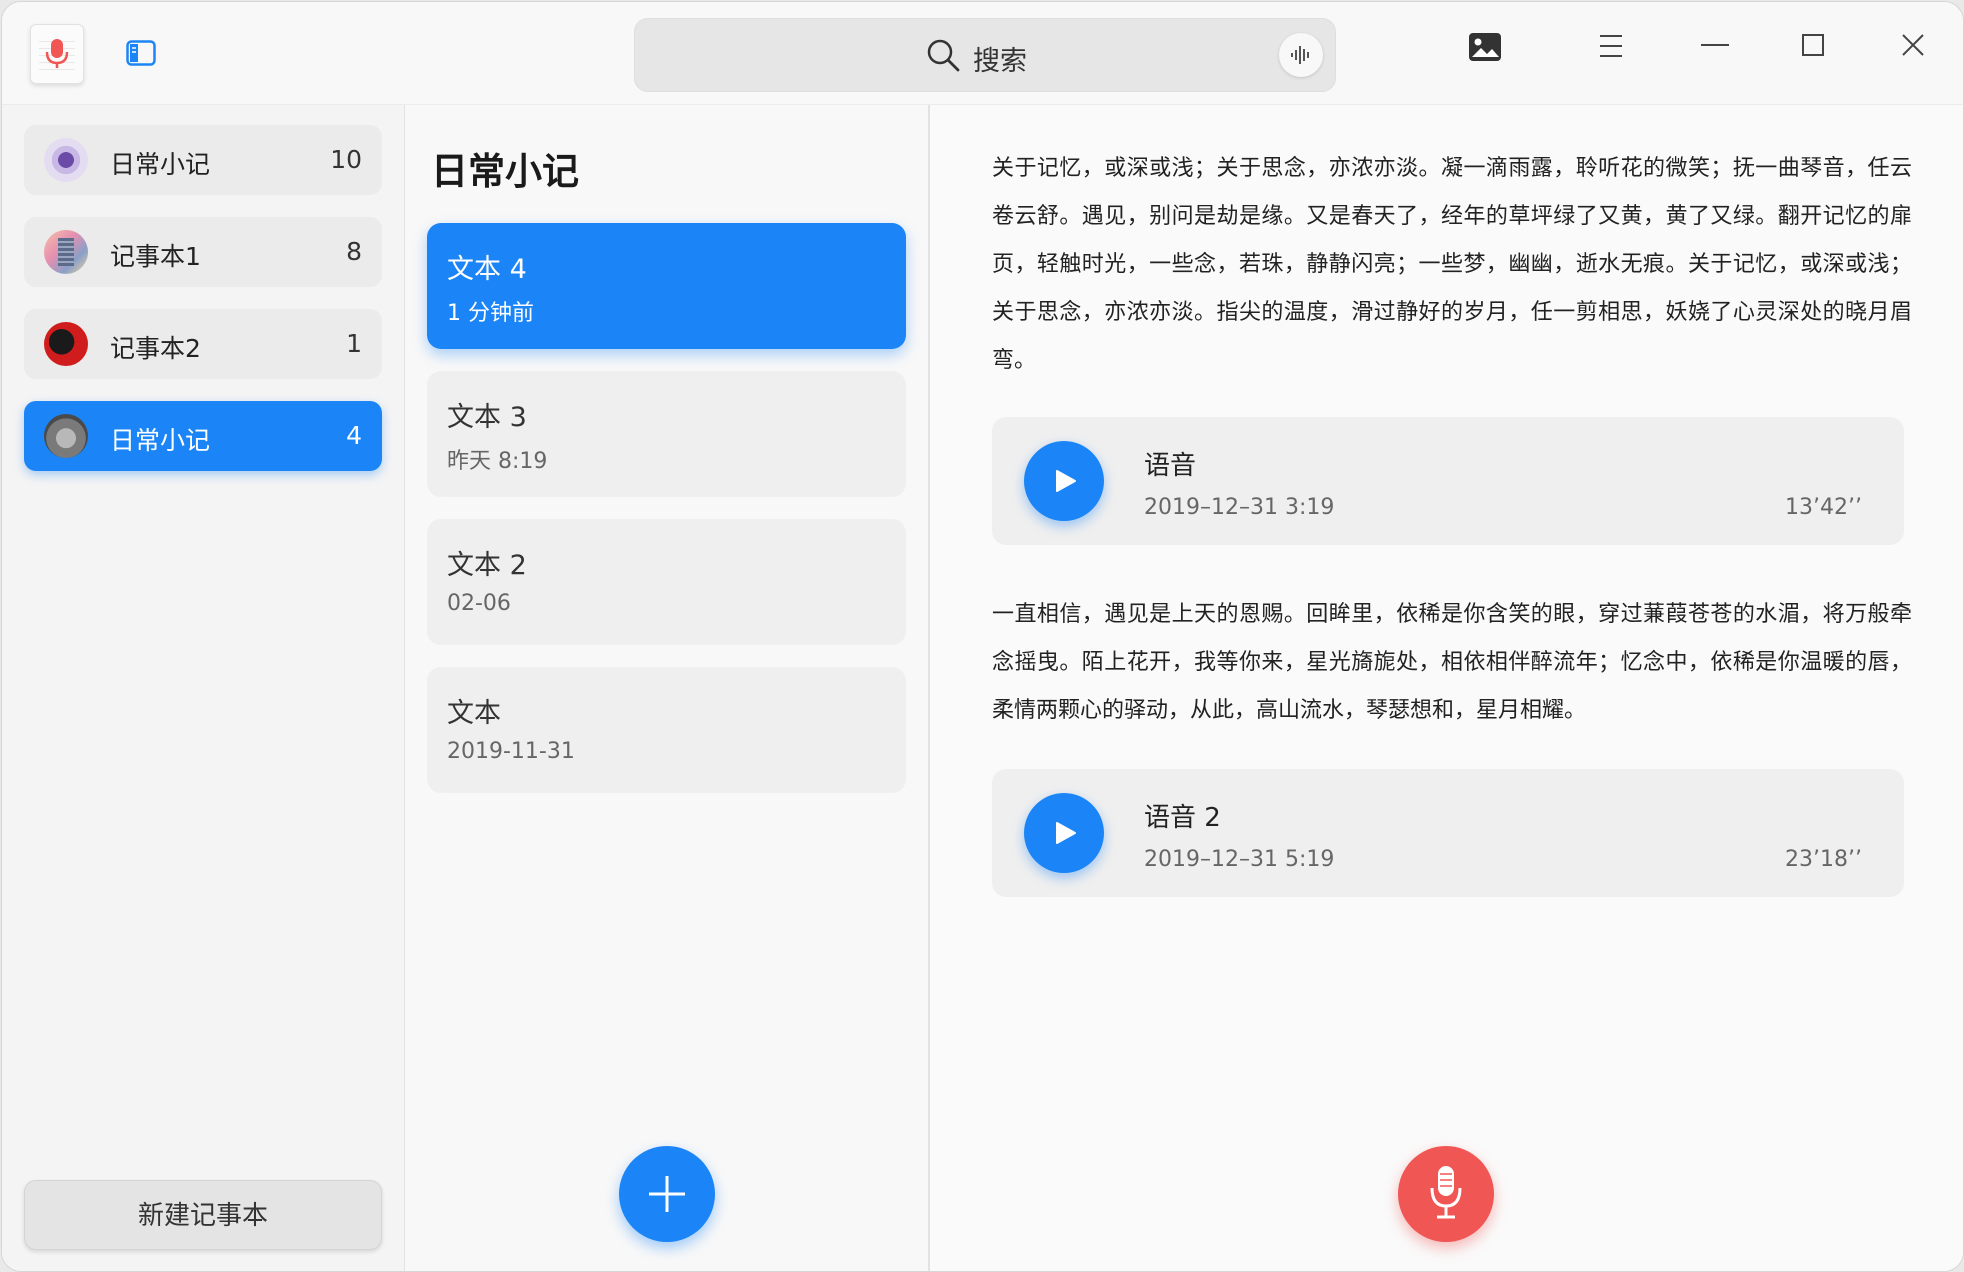 This screenshot has height=1272, width=1964. I want to click on red-dog-icon, so click(66, 344).